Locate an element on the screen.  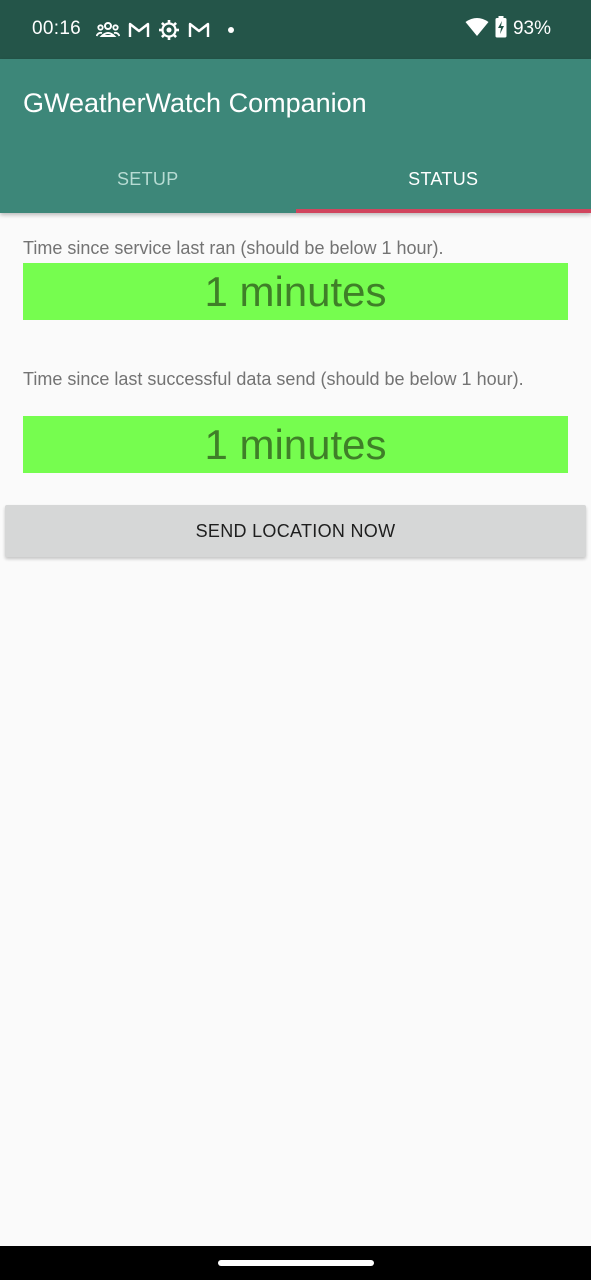
tab-selected-indicator is located at coordinates (443, 211).